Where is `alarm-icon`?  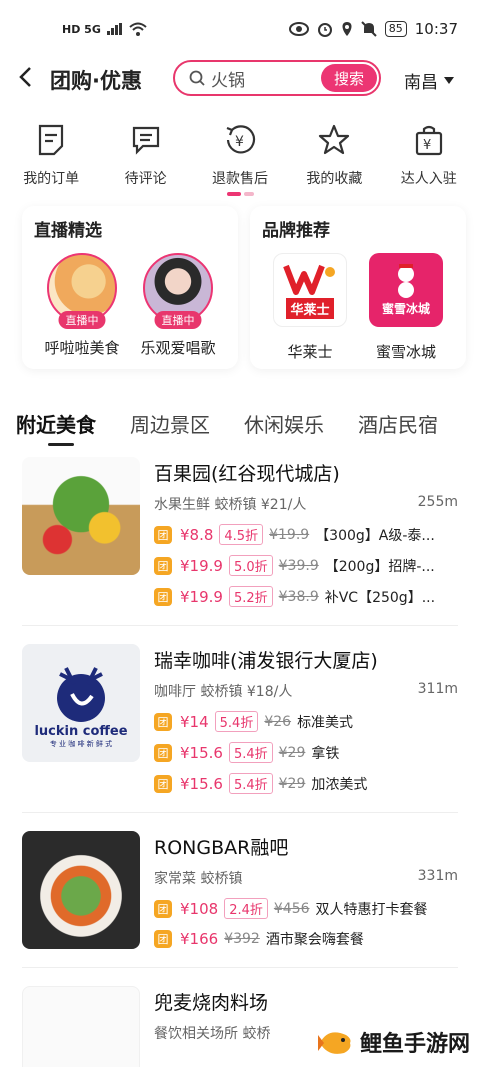 alarm-icon is located at coordinates (324, 30).